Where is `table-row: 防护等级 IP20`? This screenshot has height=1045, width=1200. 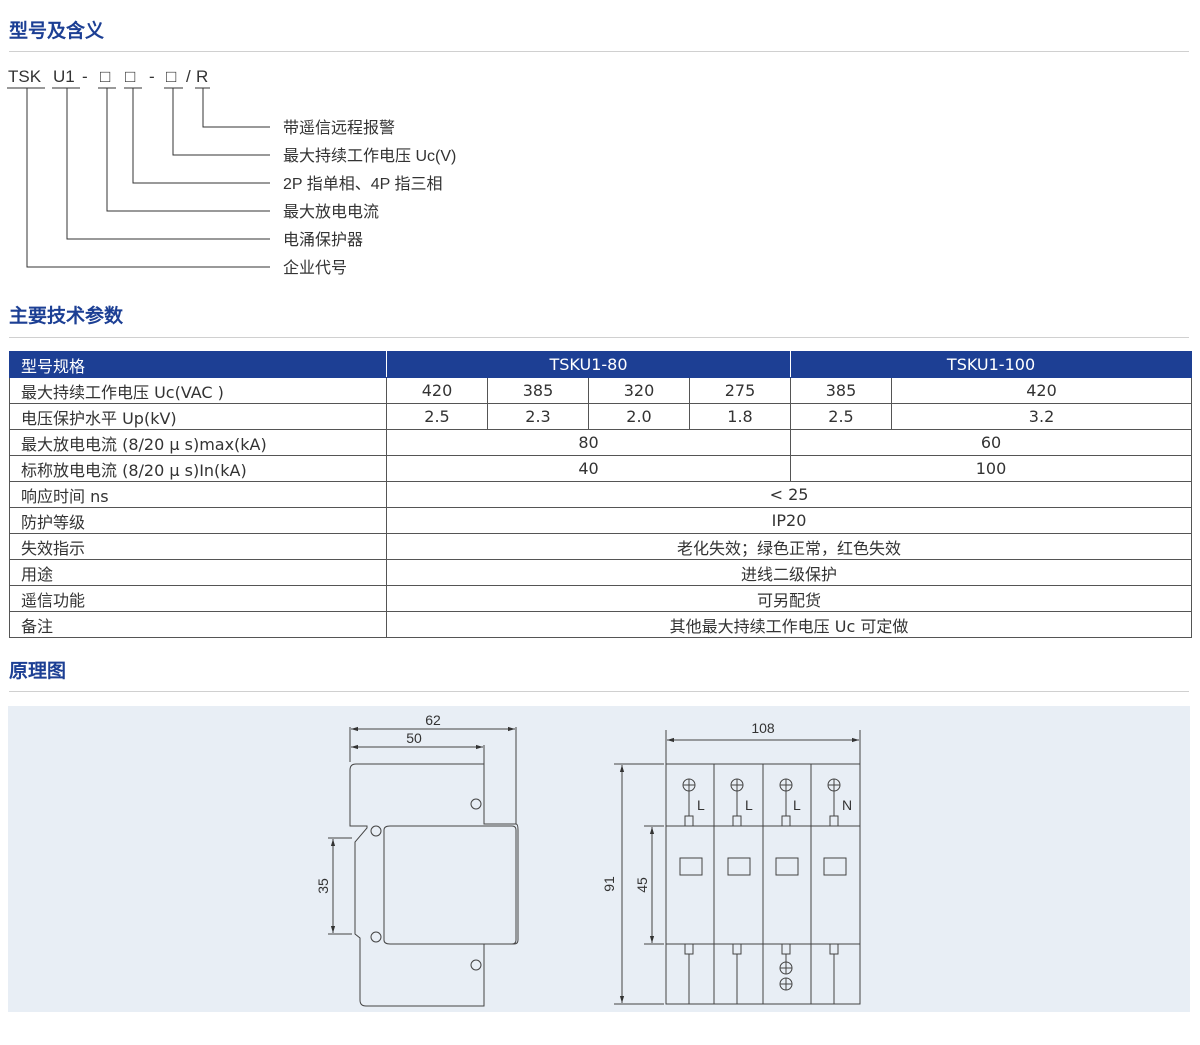 table-row: 防护等级 IP20 is located at coordinates (601, 520).